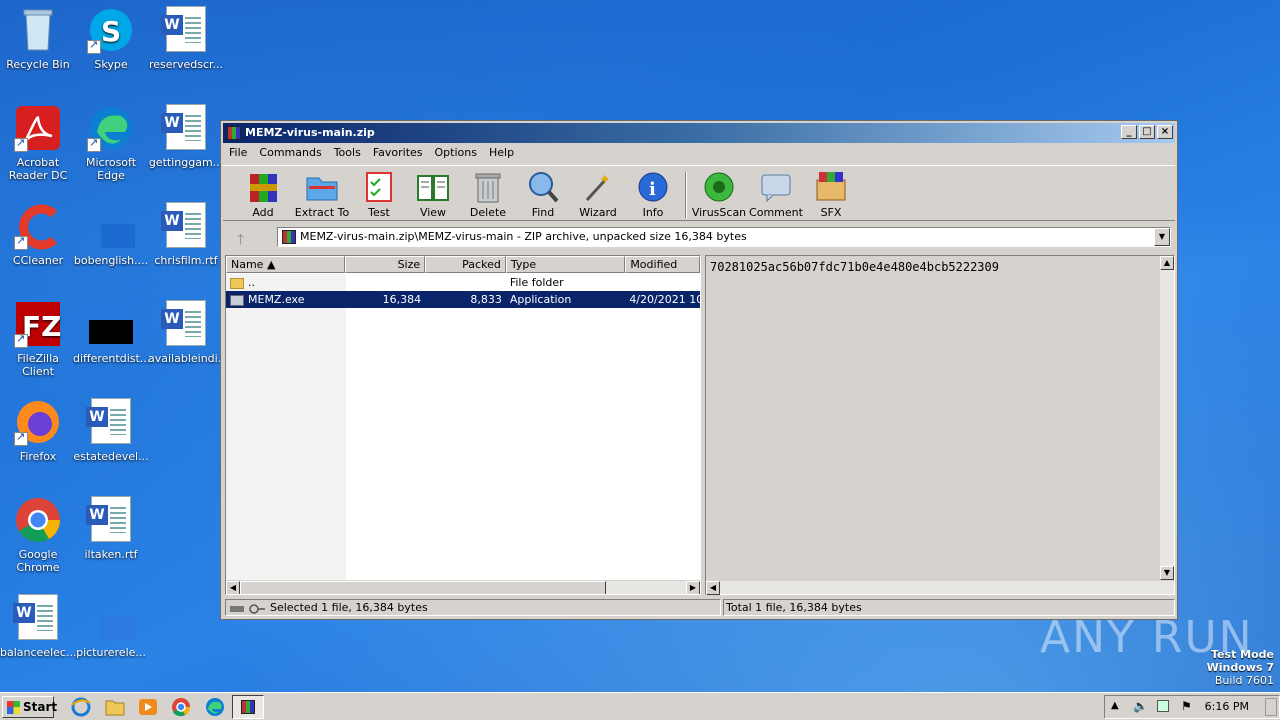 The height and width of the screenshot is (720, 1280). I want to click on desktop-icon-iltaken: W iltaken.rtf, so click(111, 528).